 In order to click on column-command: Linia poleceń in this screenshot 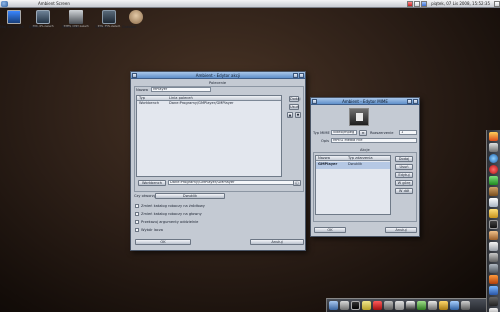, I will do `click(224, 98)`.